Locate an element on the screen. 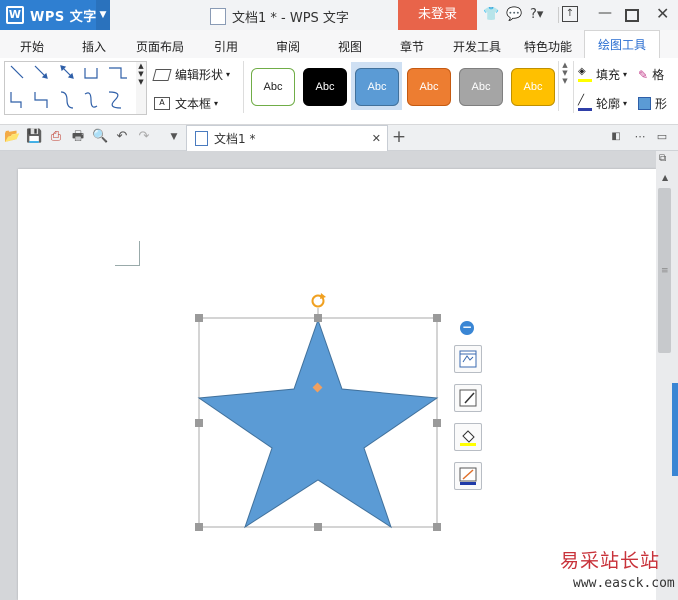 This screenshot has width=678, height=600. skin-shirt-icon: 👕 is located at coordinates (491, 14).